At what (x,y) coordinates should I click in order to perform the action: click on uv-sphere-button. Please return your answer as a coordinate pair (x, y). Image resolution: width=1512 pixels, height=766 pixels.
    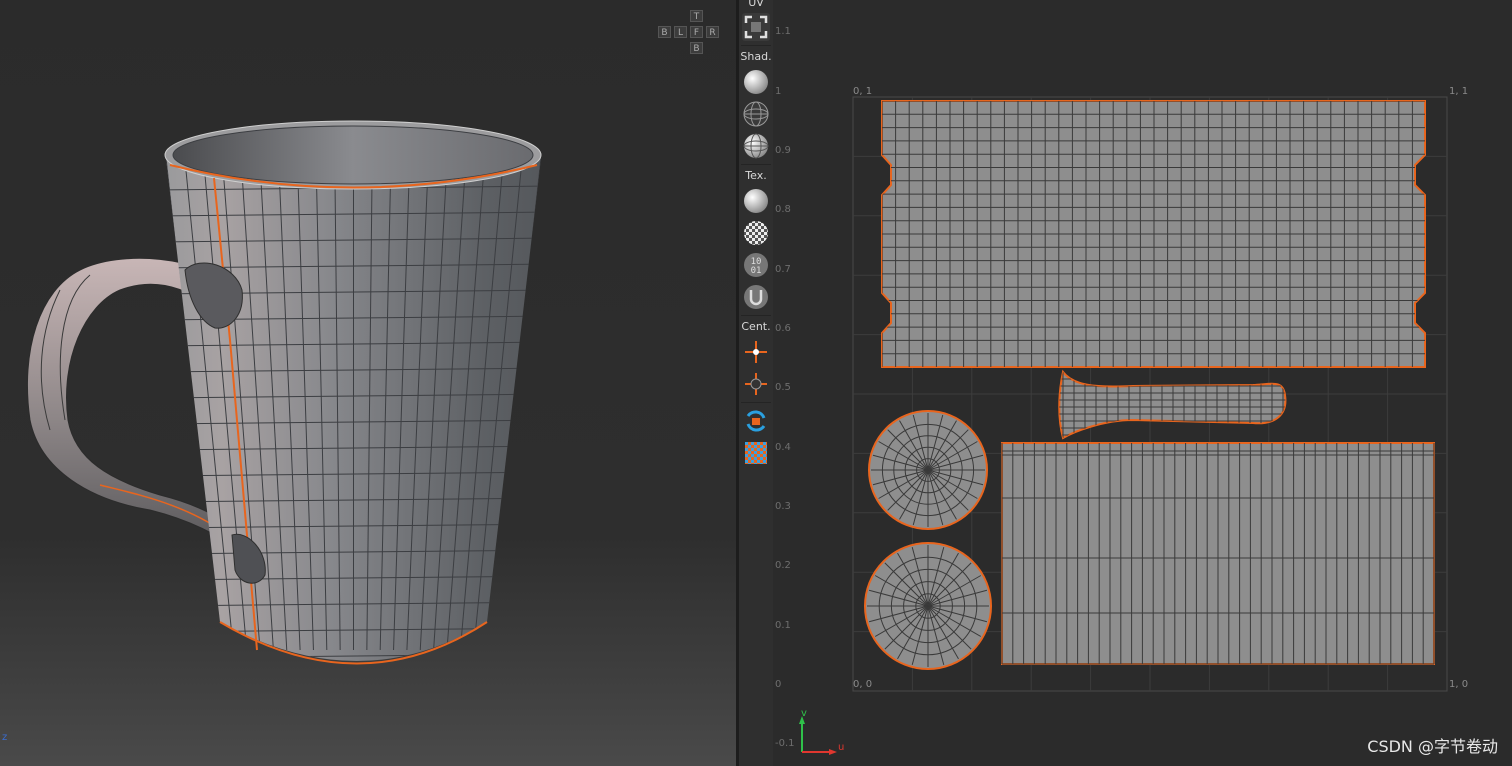
    Looking at the image, I should click on (756, 297).